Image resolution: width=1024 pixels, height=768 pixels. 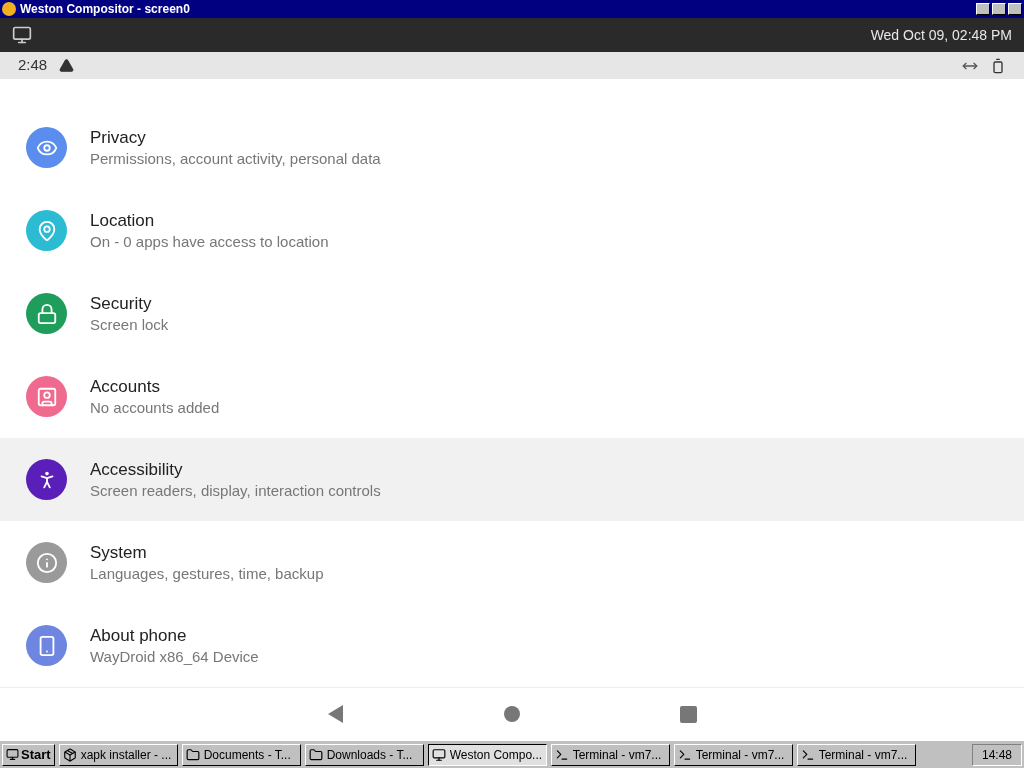 What do you see at coordinates (119, 552) in the screenshot?
I see `setting-title: System` at bounding box center [119, 552].